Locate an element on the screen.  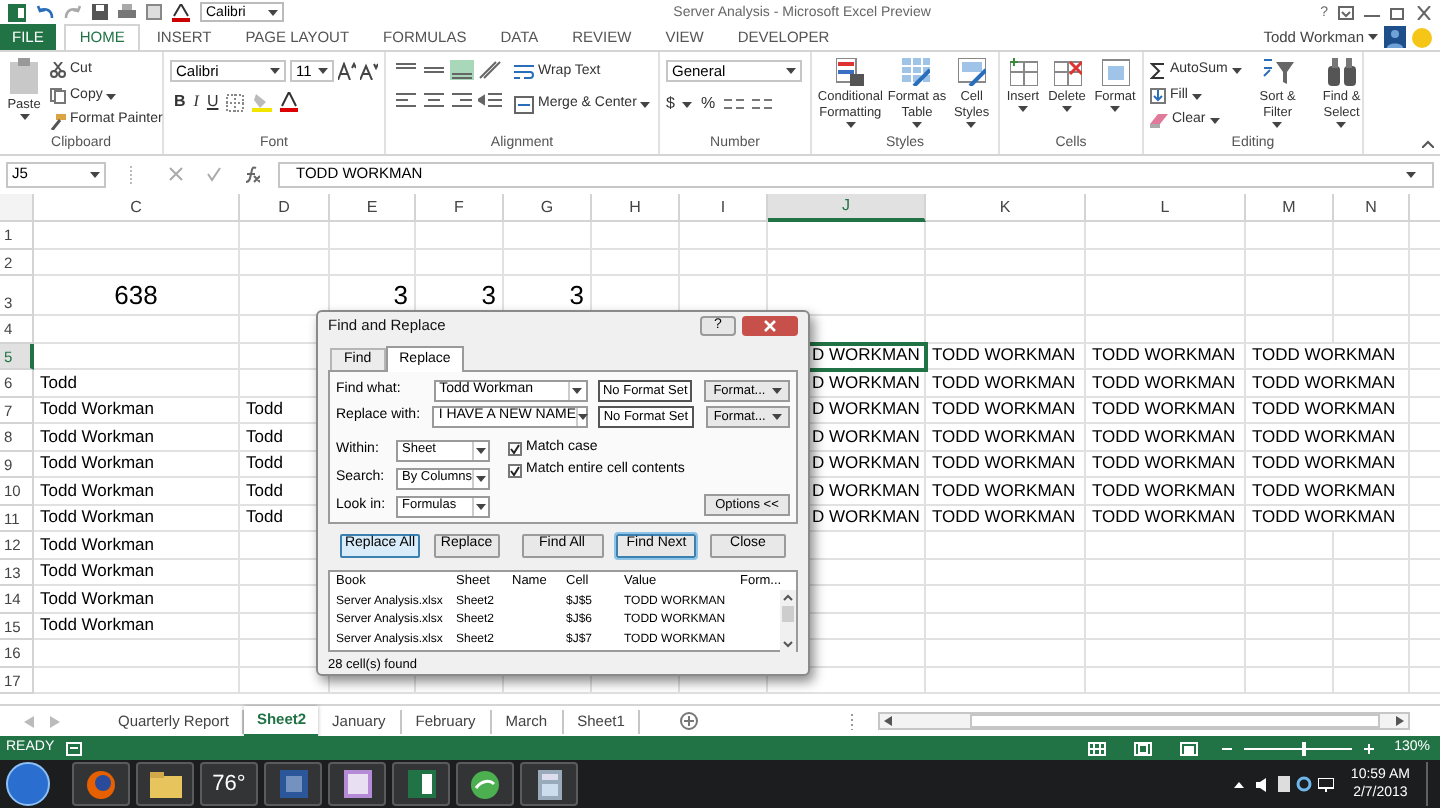
page-layout-icon is located at coordinates (1143, 748).